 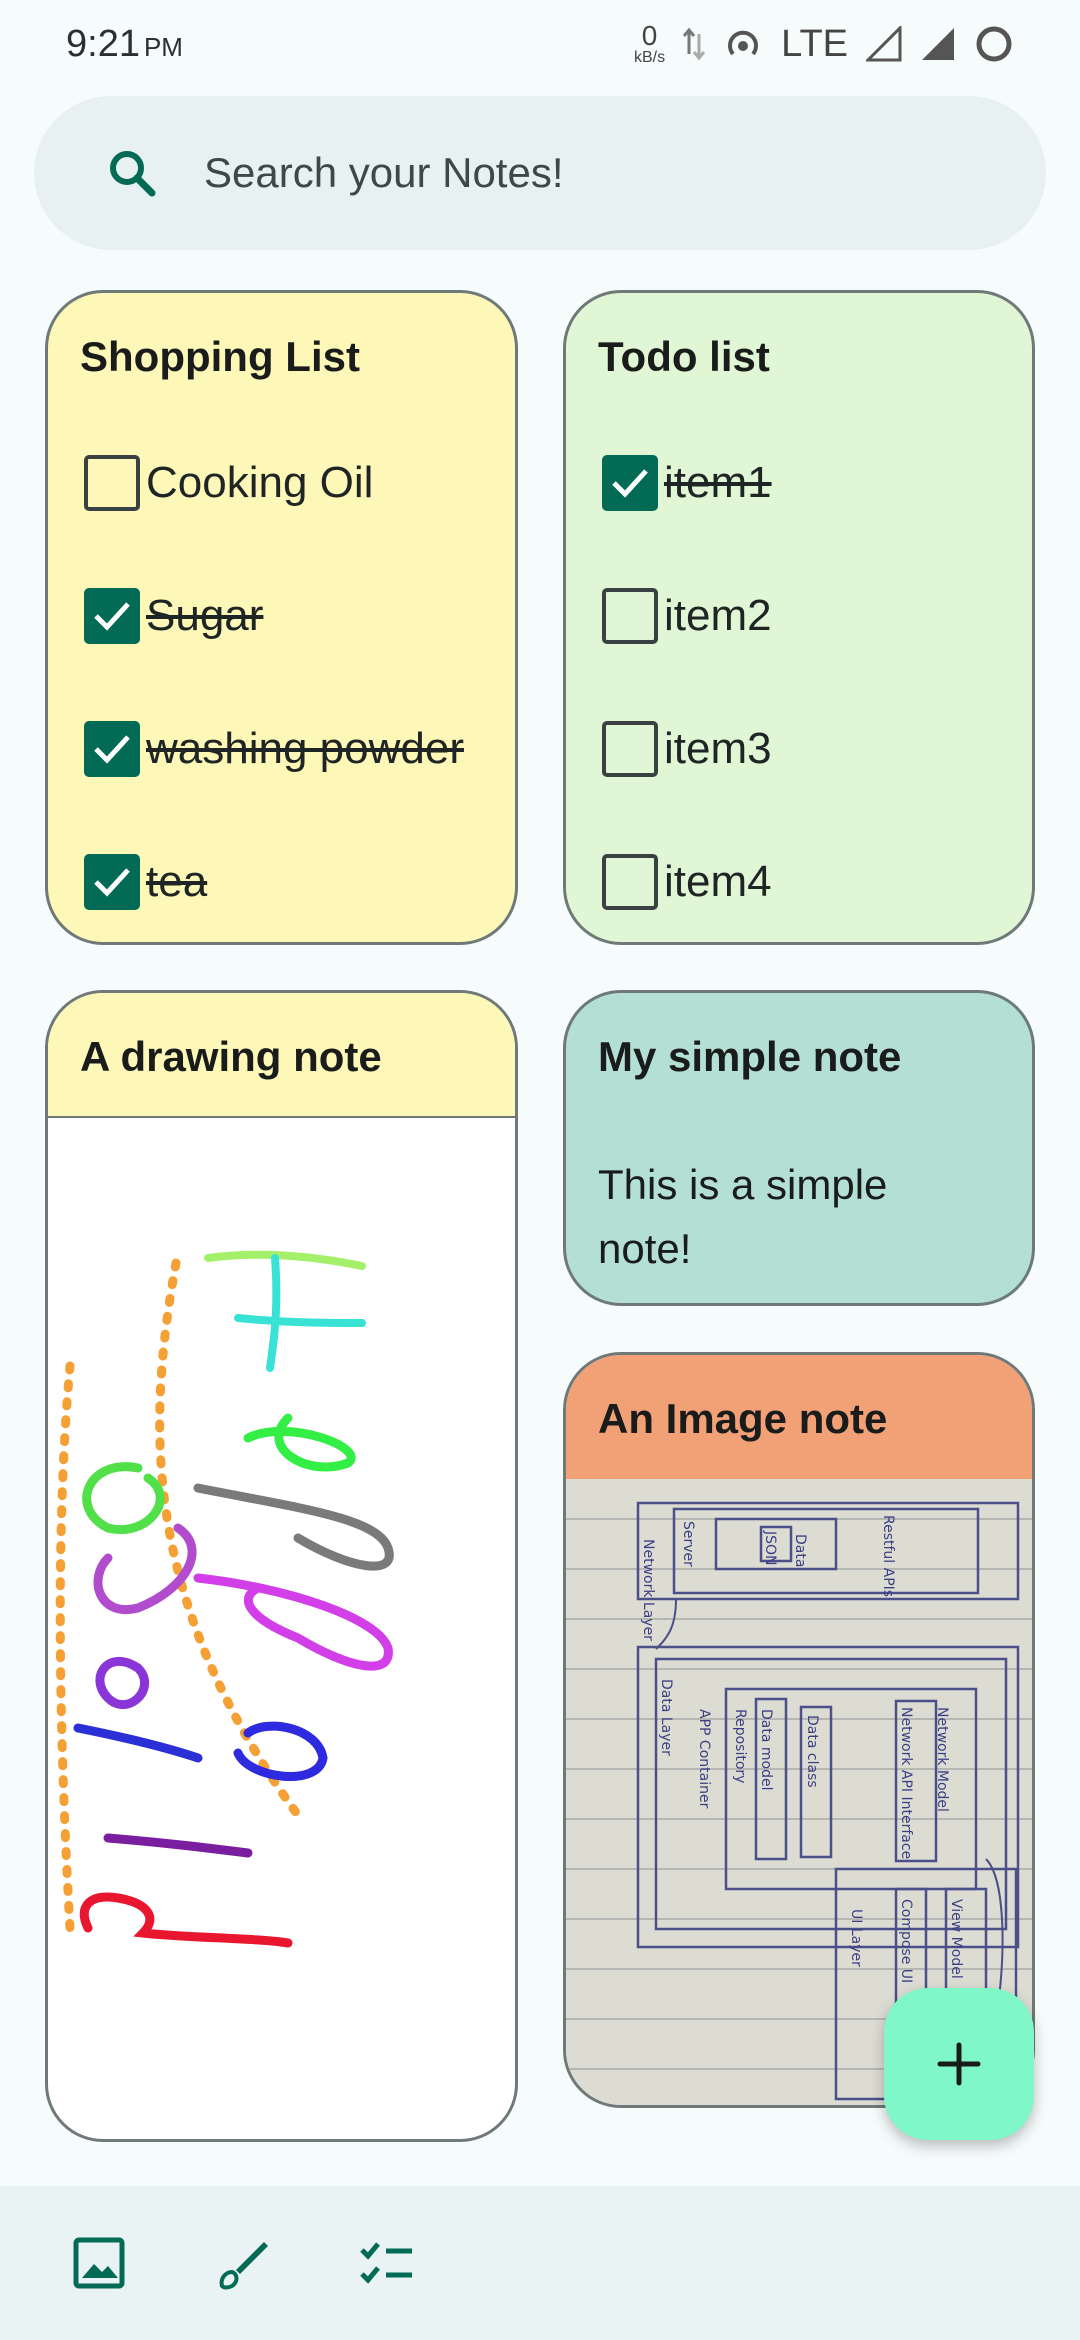 I want to click on photo-text: JSON, so click(x=770, y=1548).